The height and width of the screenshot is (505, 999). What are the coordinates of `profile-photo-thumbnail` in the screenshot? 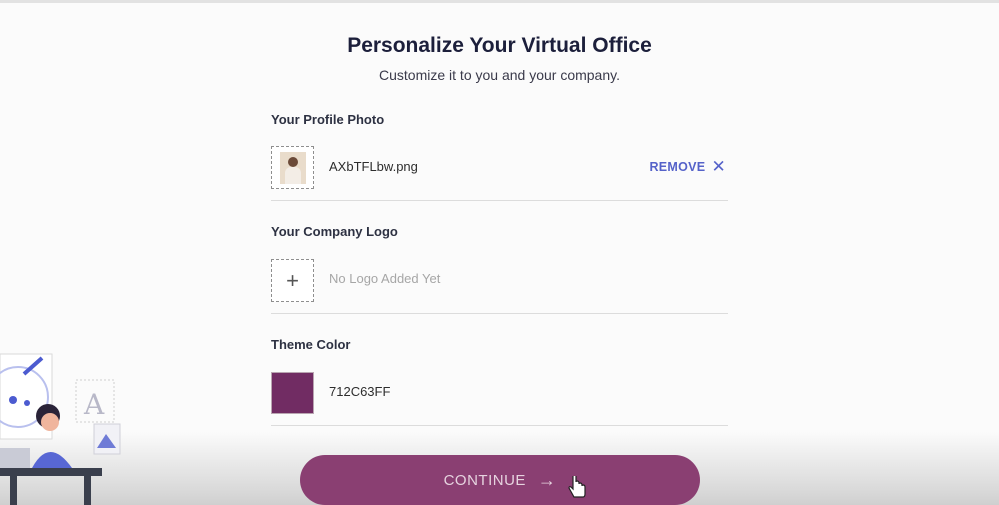 It's located at (292, 167).